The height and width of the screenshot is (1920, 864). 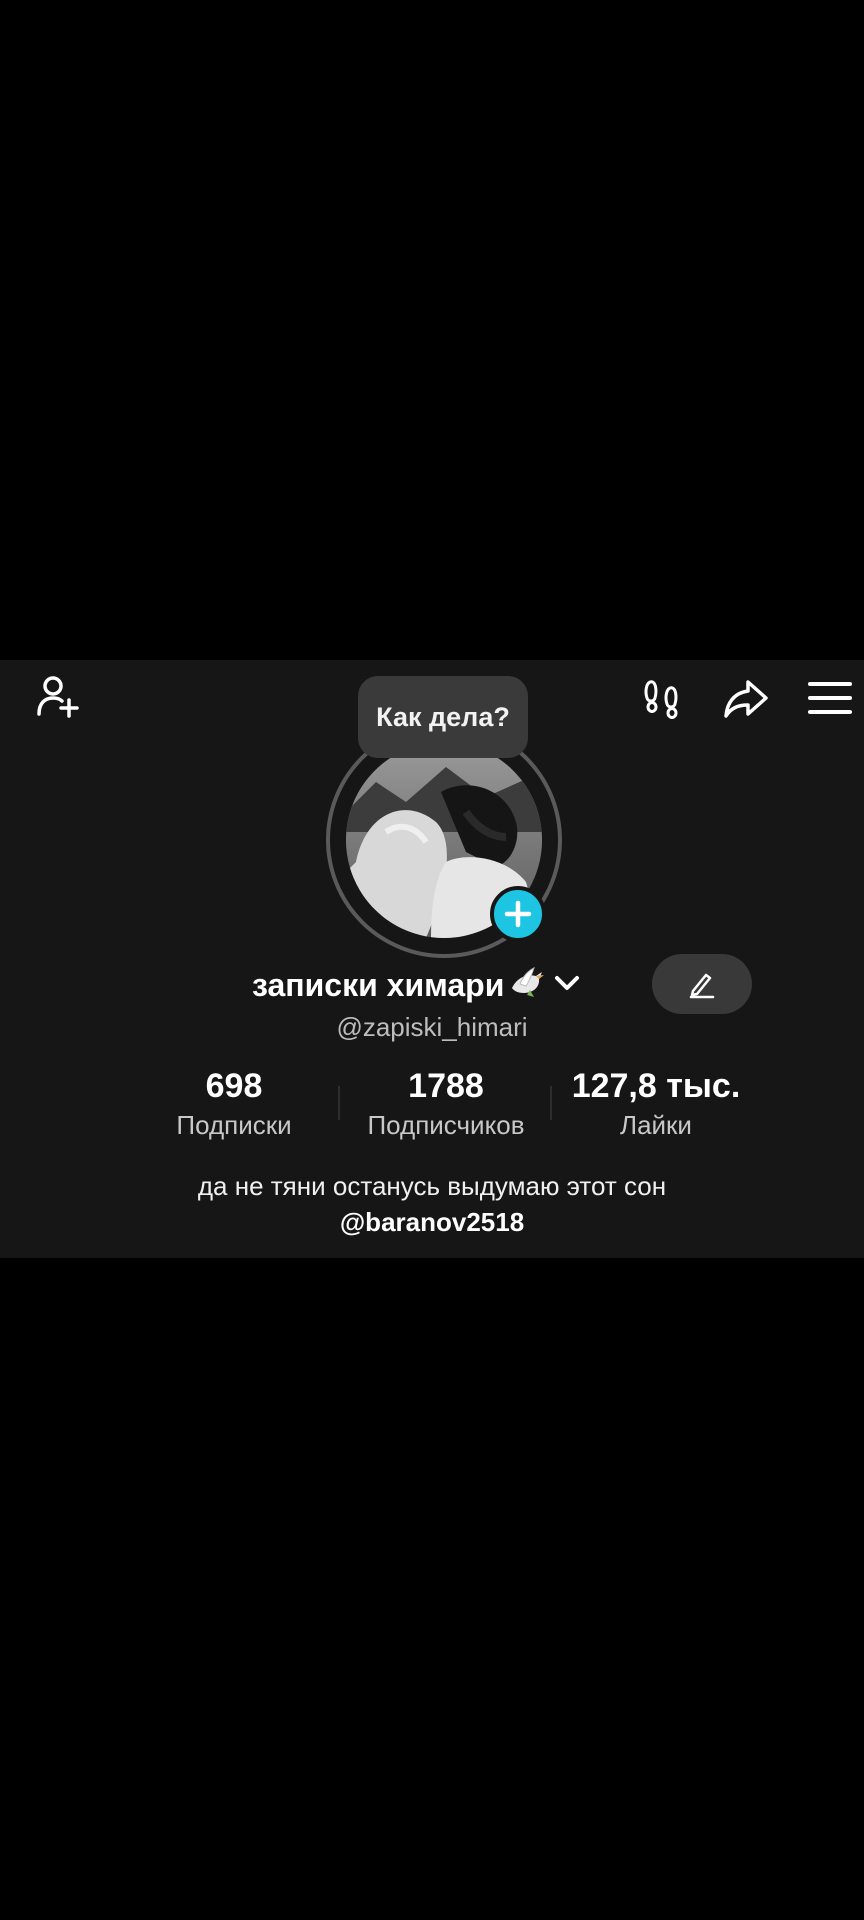 I want to click on menu-button, so click(x=830, y=698).